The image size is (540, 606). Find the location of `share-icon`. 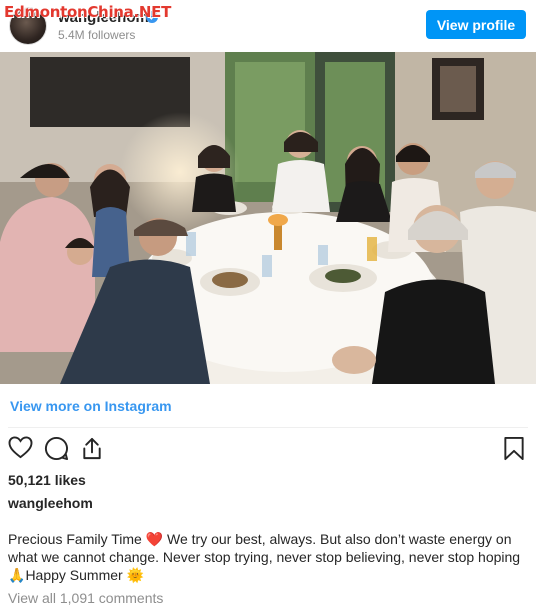

share-icon is located at coordinates (92, 451).